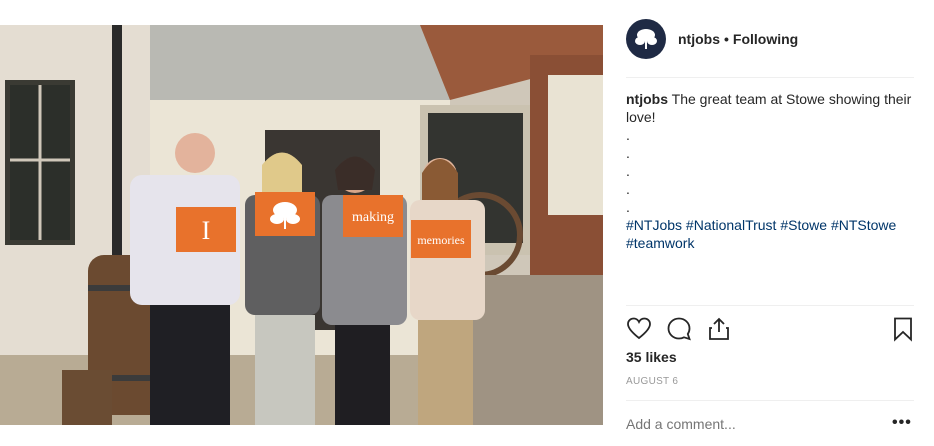 The image size is (934, 446). Describe the element at coordinates (903, 329) in the screenshot. I see `bookmark-icon` at that location.